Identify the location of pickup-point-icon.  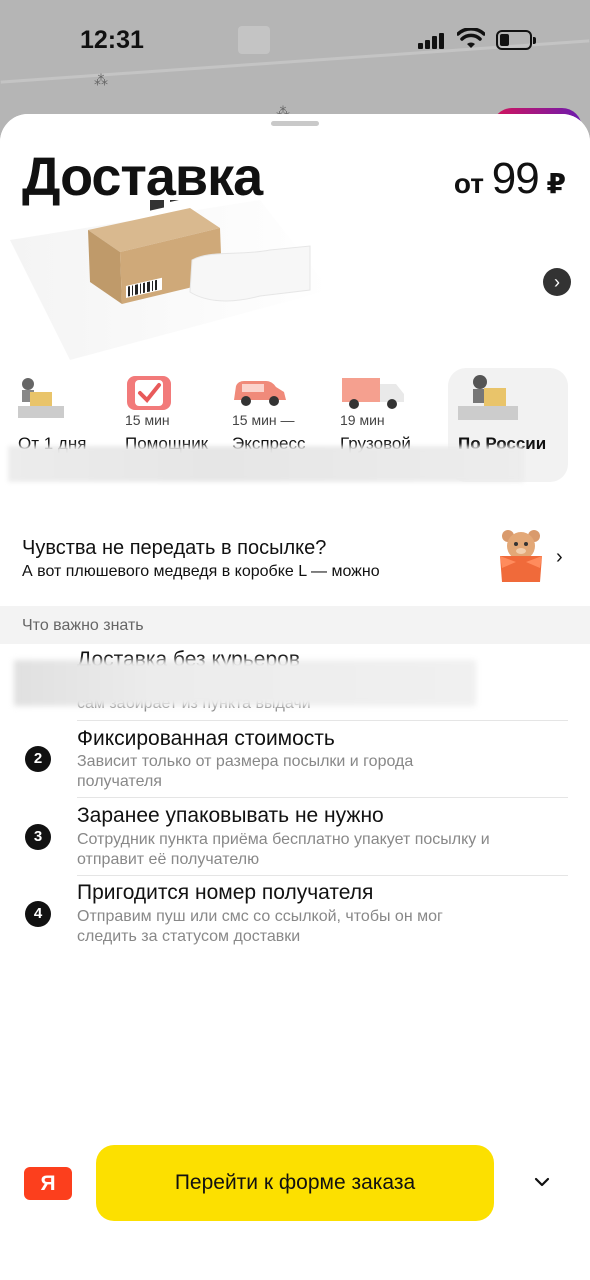
(41, 398).